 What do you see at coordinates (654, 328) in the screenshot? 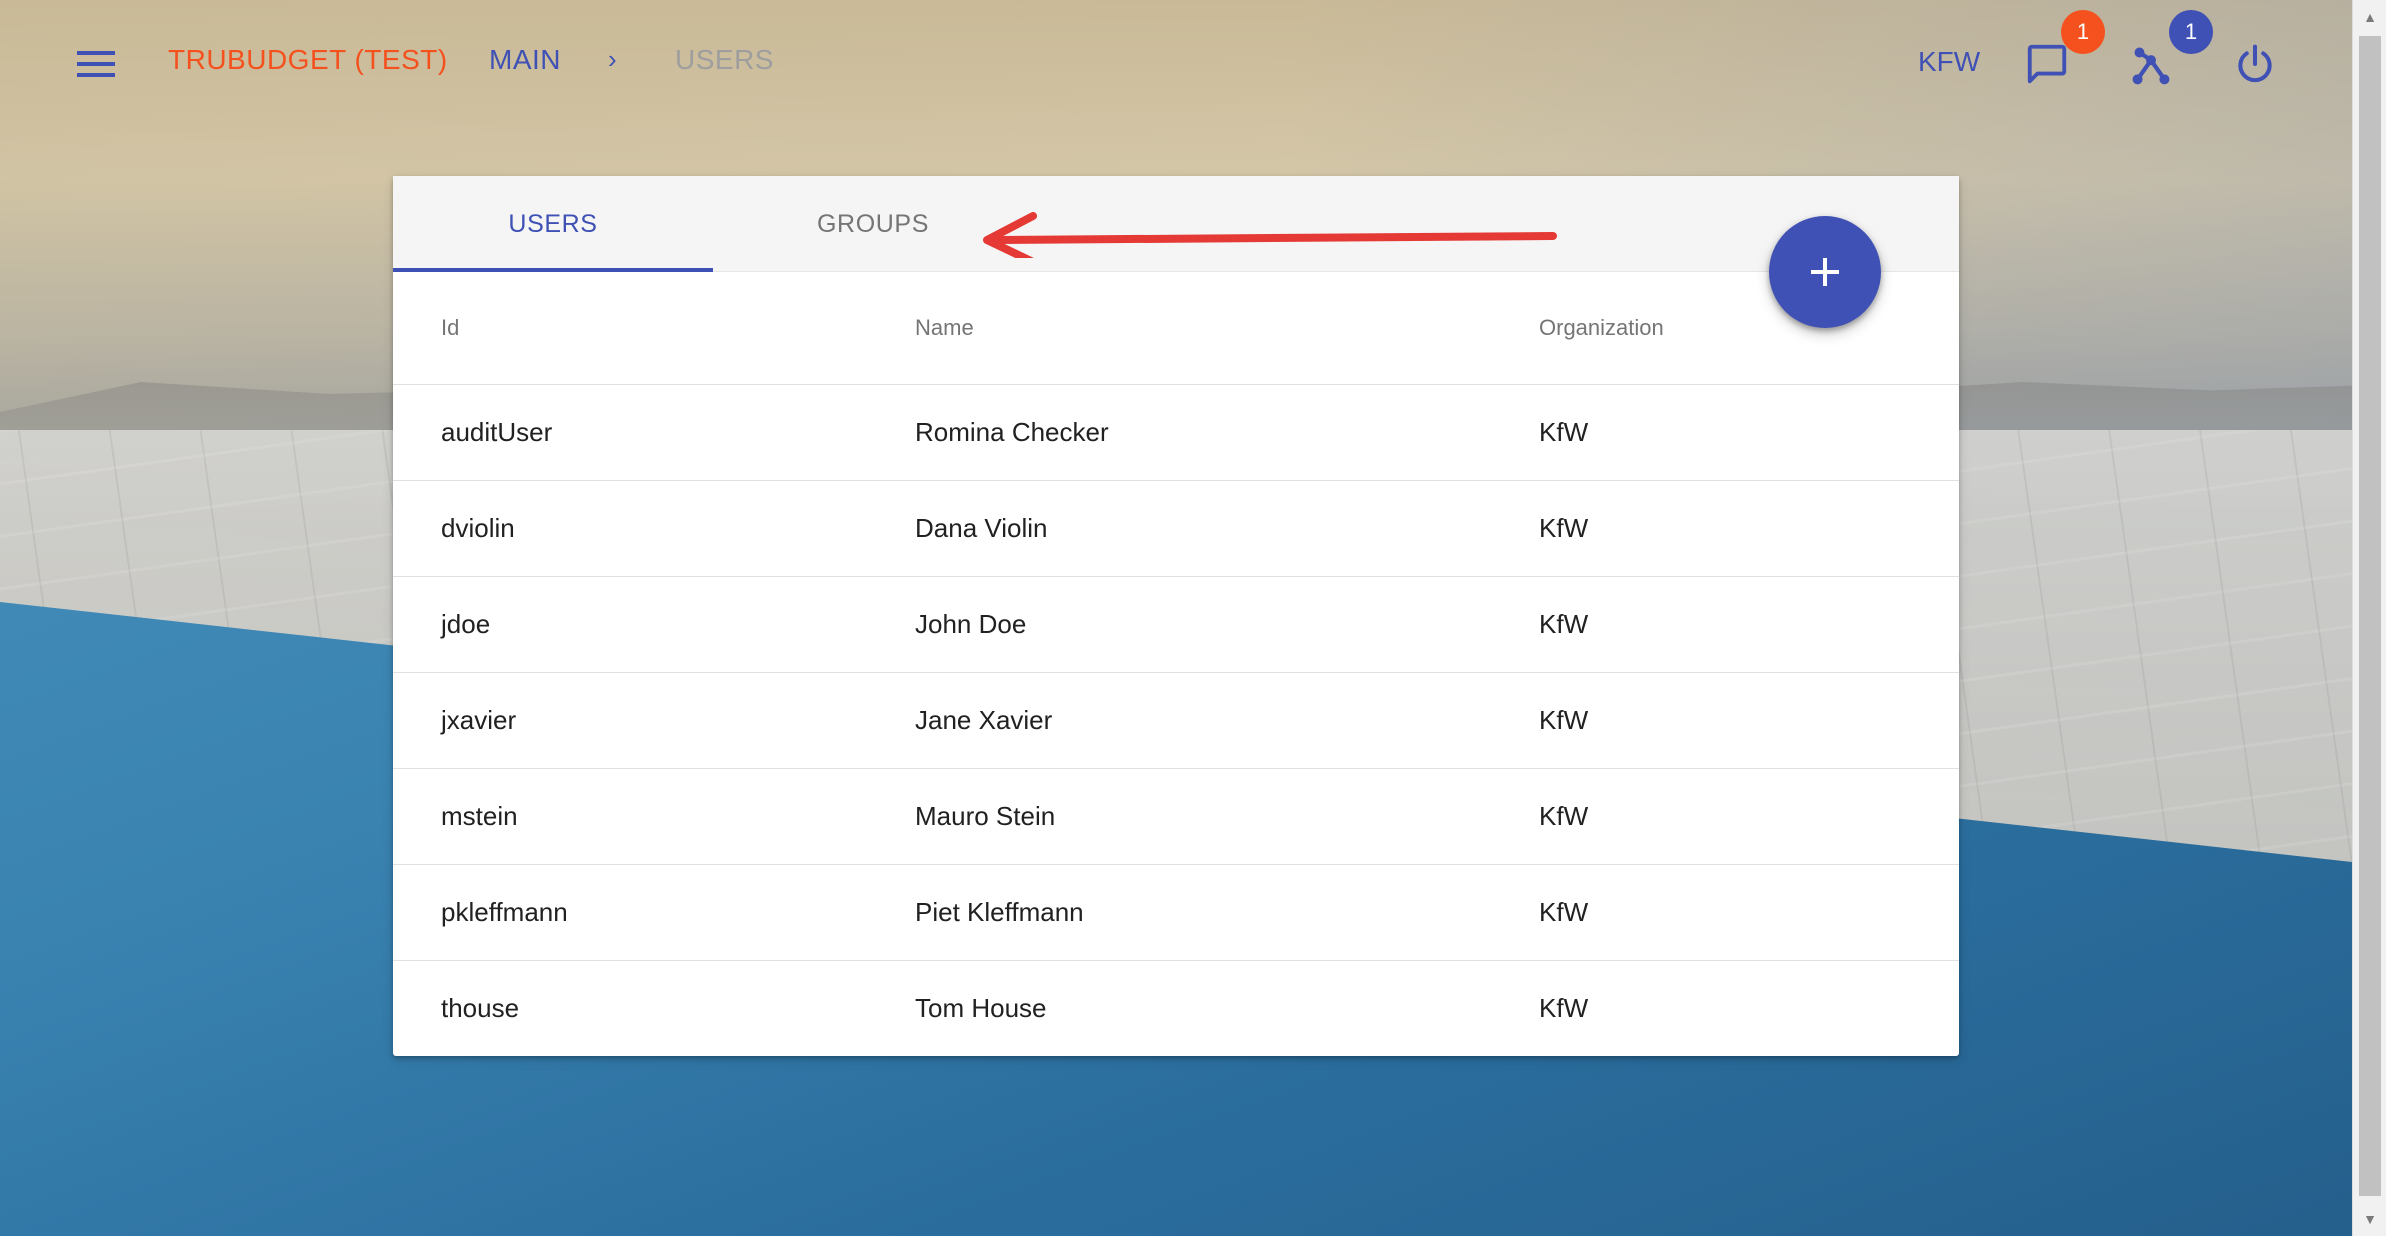
I see `column-header-id: Id` at bounding box center [654, 328].